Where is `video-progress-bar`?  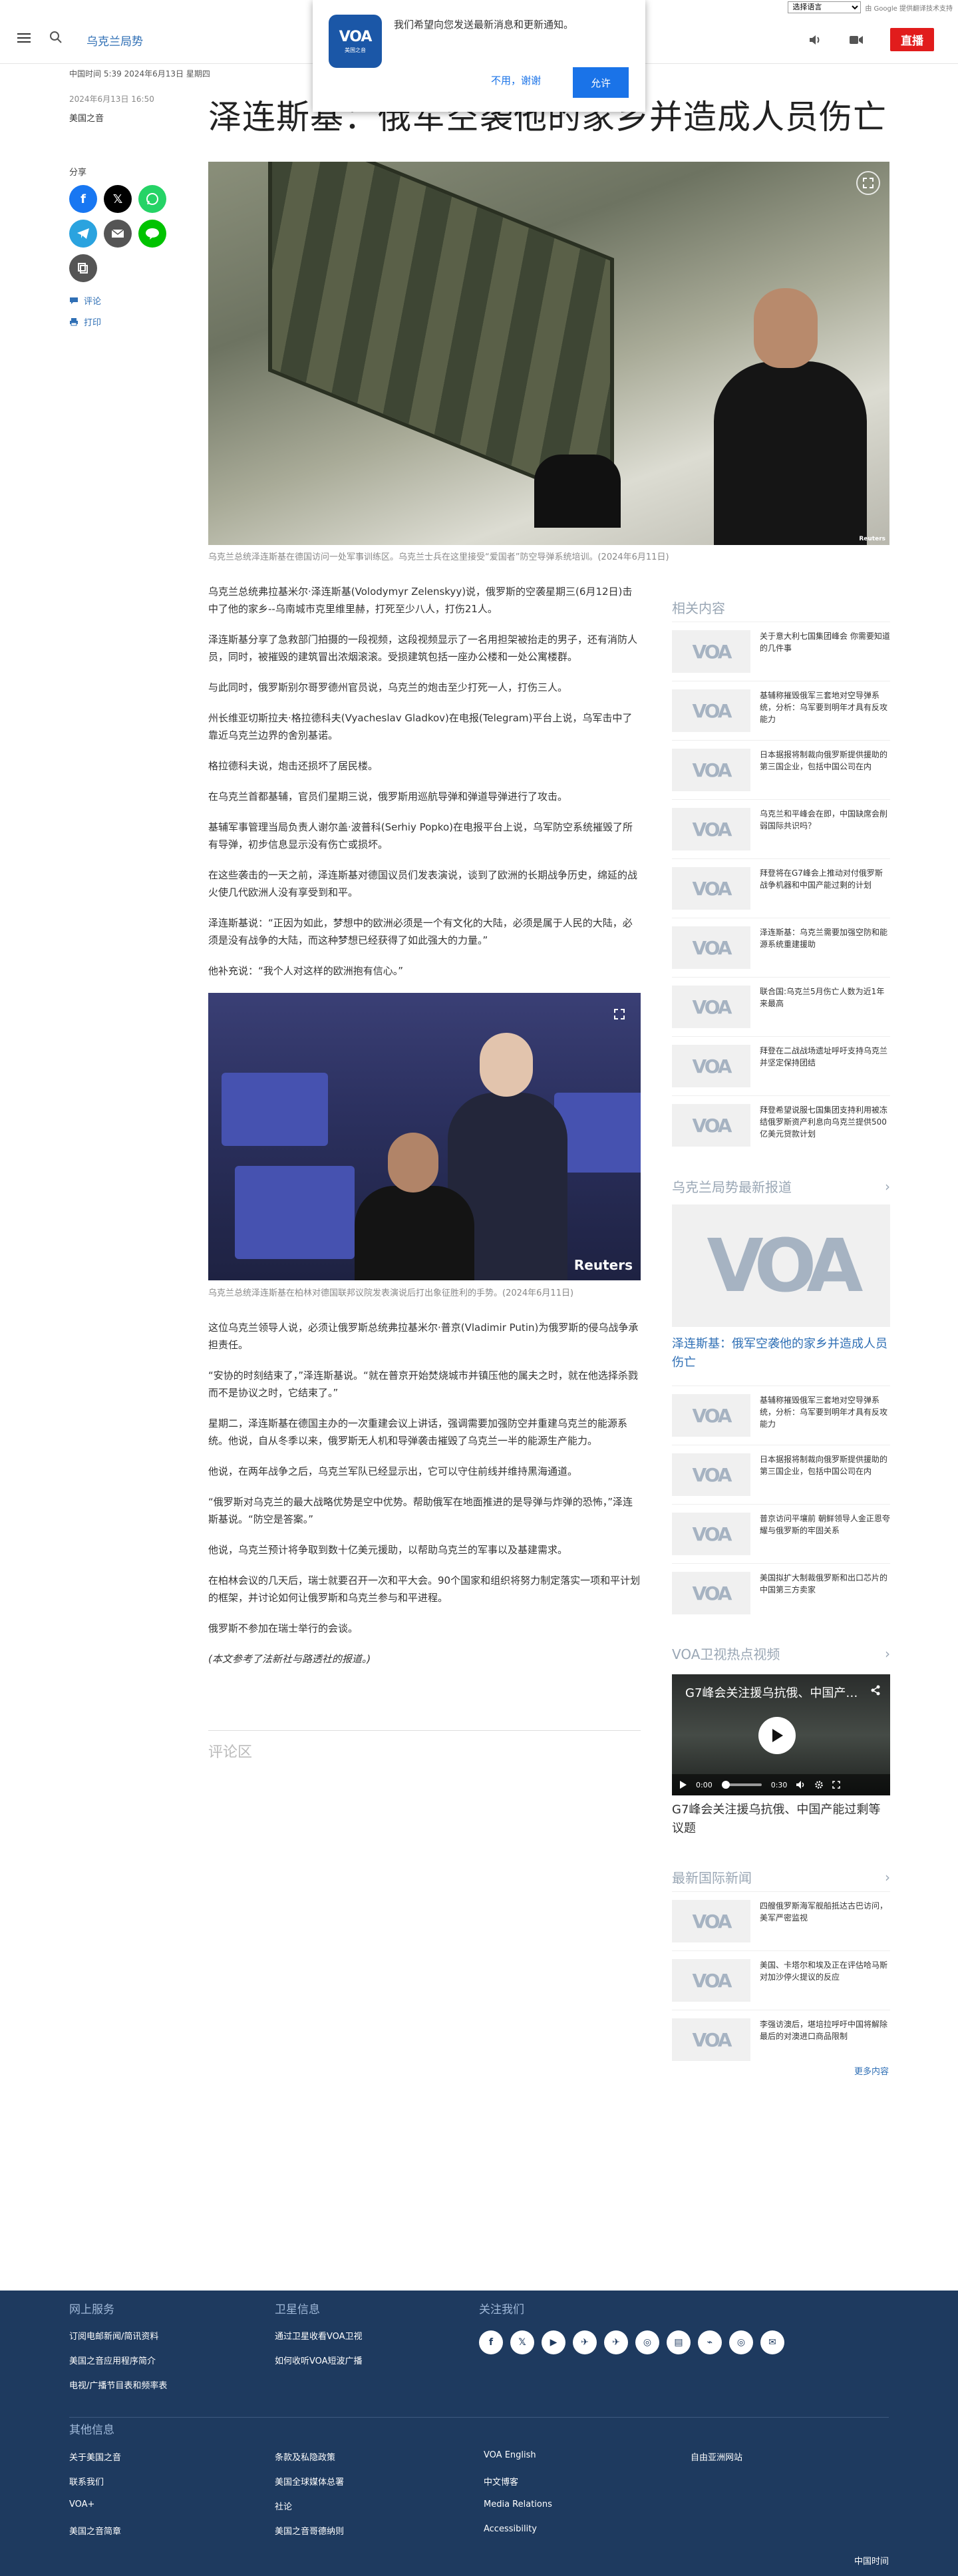
video-progress-bar is located at coordinates (741, 1785).